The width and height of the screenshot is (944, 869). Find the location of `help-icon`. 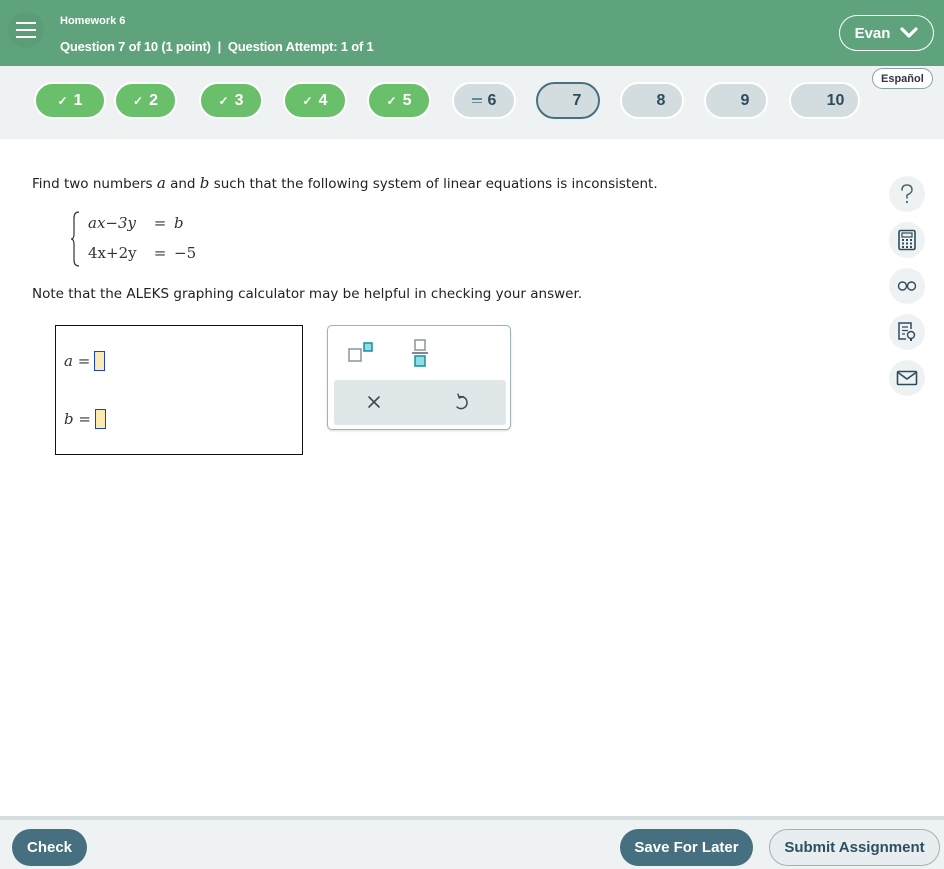

help-icon is located at coordinates (907, 194).